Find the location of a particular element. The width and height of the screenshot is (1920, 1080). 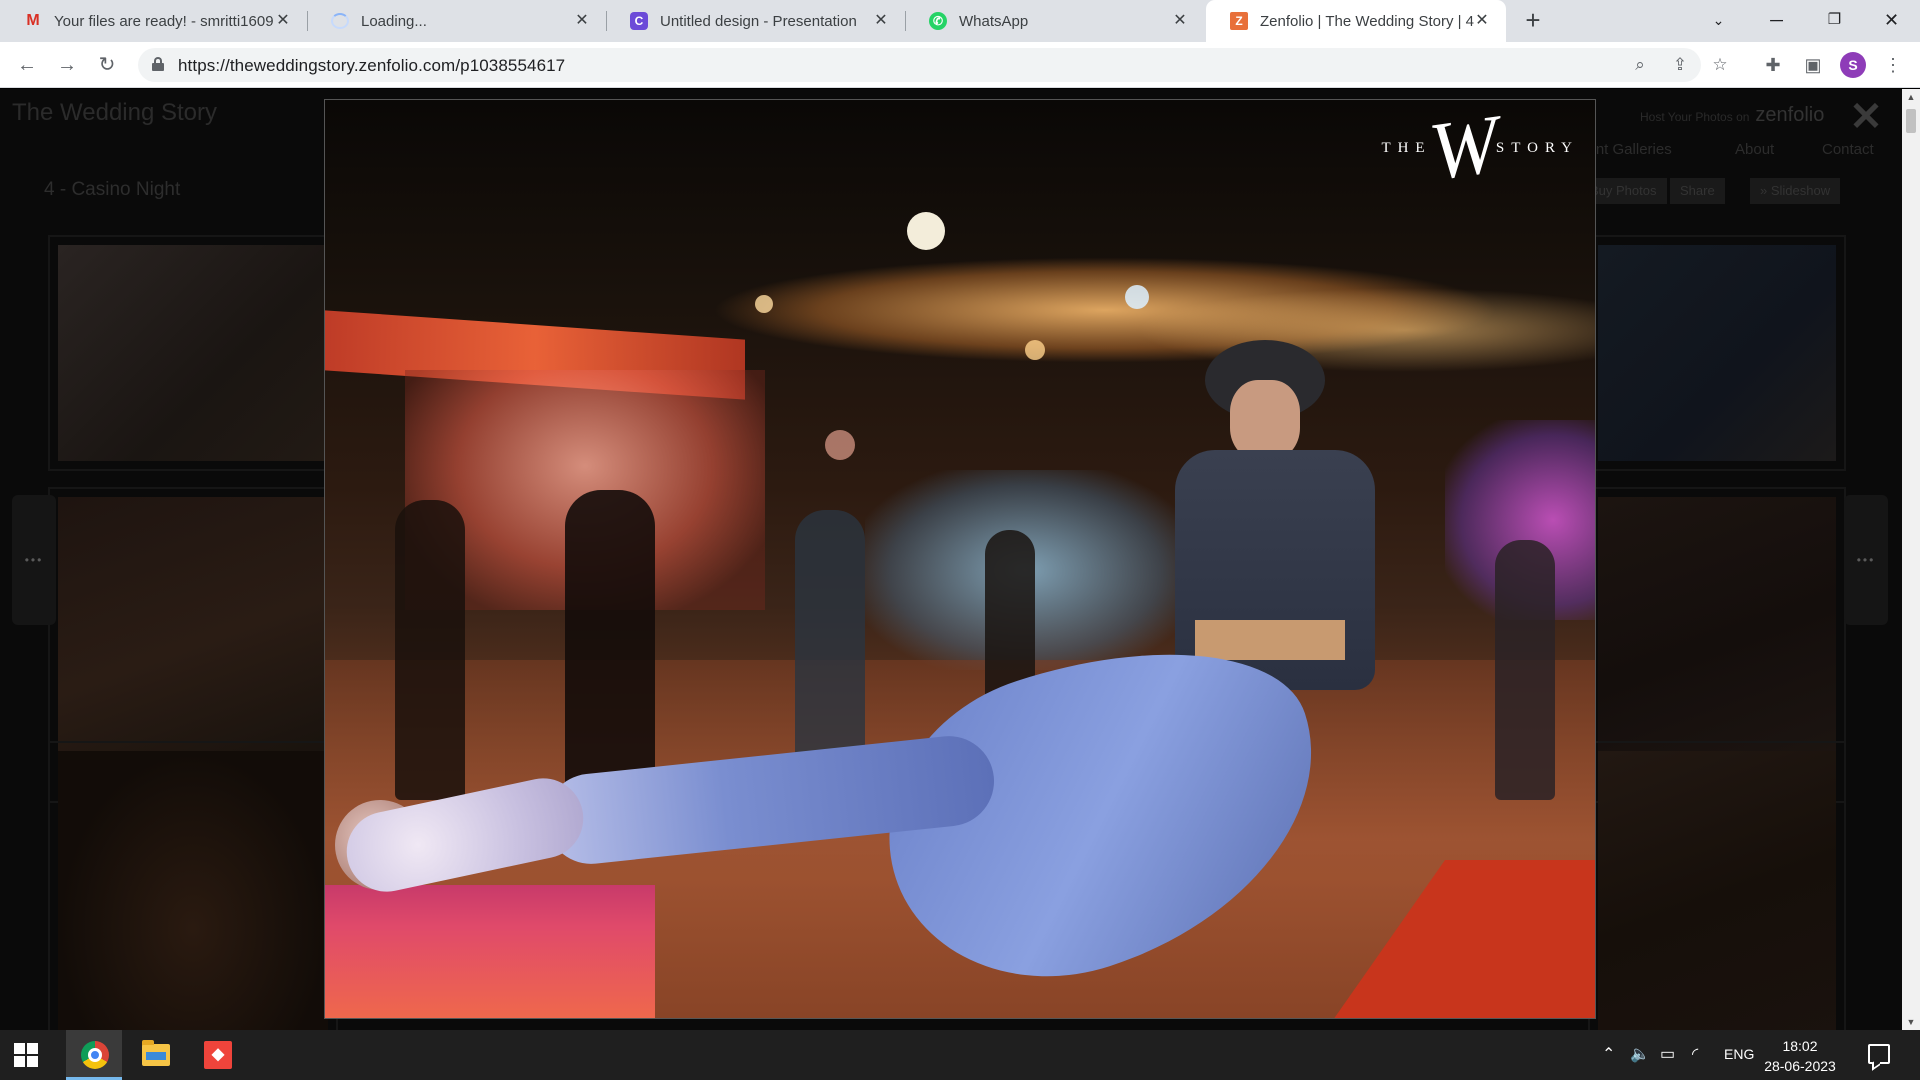

volume-icon: 🔈 is located at coordinates (1640, 1054).